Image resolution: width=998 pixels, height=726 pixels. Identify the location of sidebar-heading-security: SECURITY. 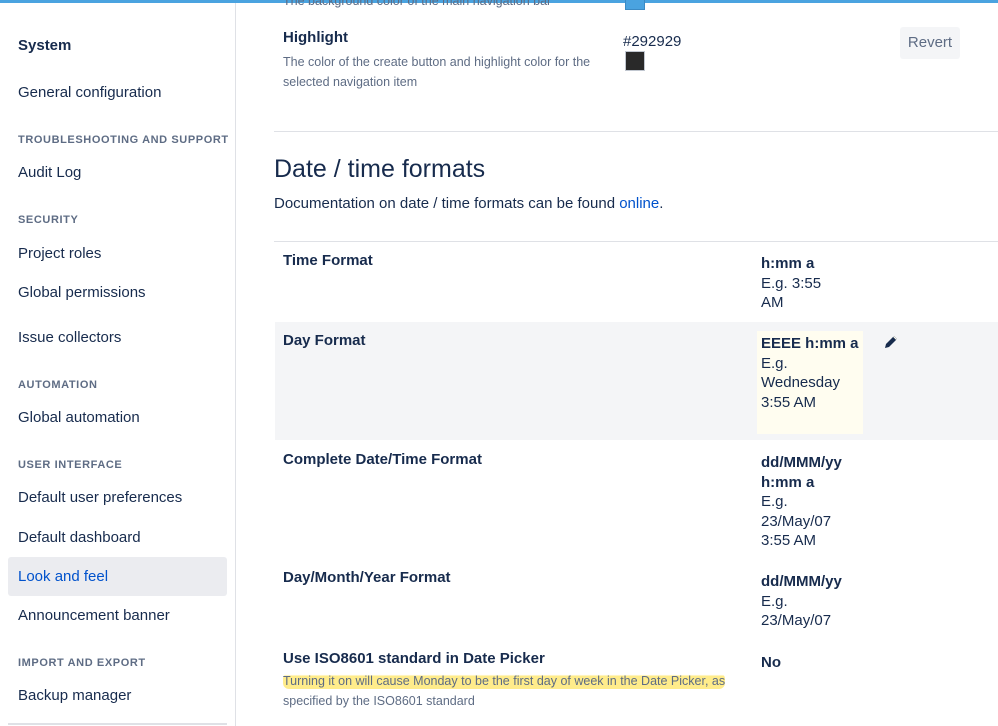
(48, 220).